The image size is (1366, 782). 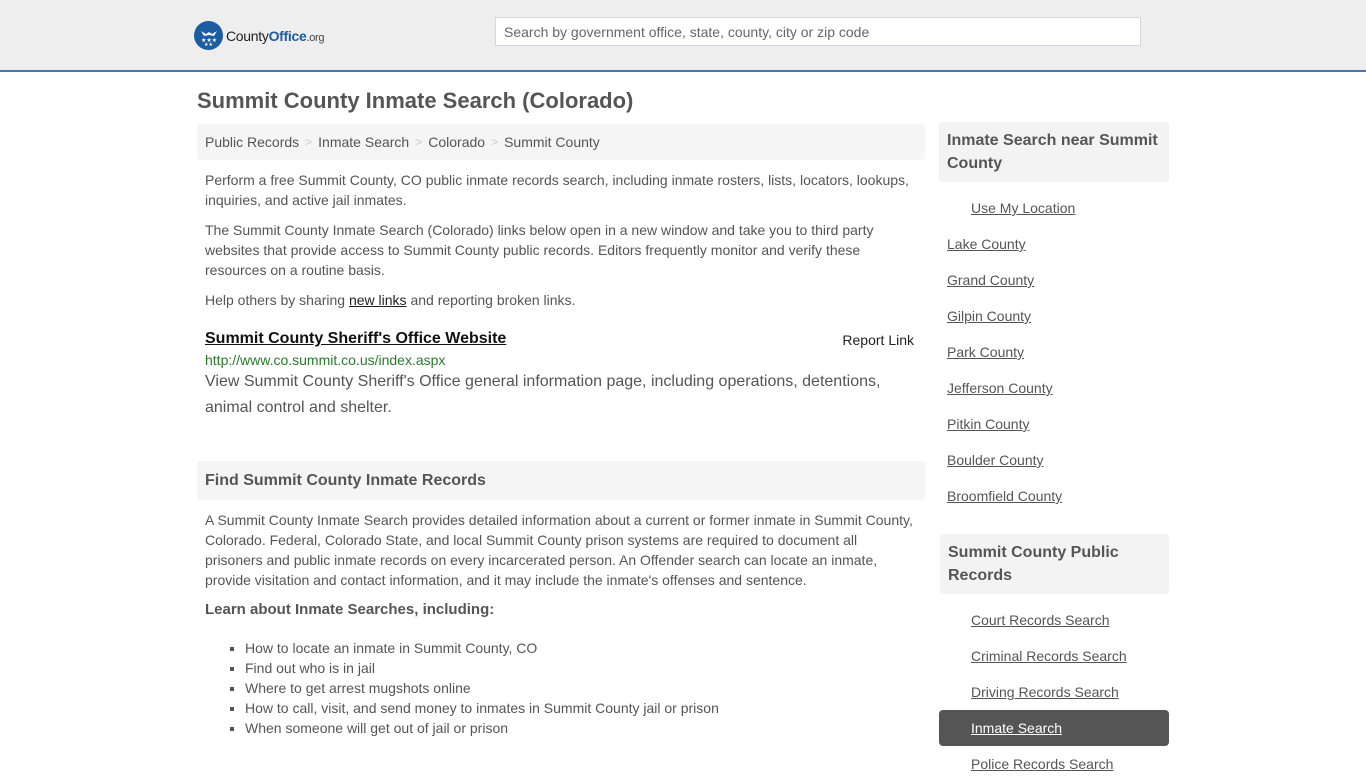 I want to click on breadcrumb-public-records: Public Records, so click(x=252, y=142).